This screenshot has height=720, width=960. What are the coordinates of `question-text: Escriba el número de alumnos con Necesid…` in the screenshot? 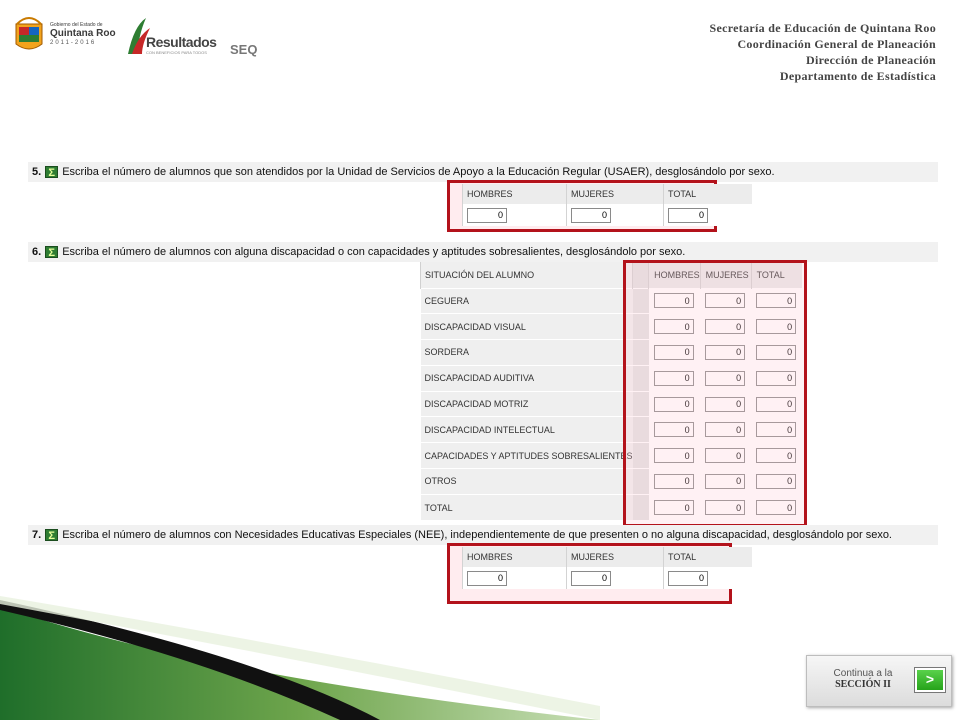 It's located at (477, 535).